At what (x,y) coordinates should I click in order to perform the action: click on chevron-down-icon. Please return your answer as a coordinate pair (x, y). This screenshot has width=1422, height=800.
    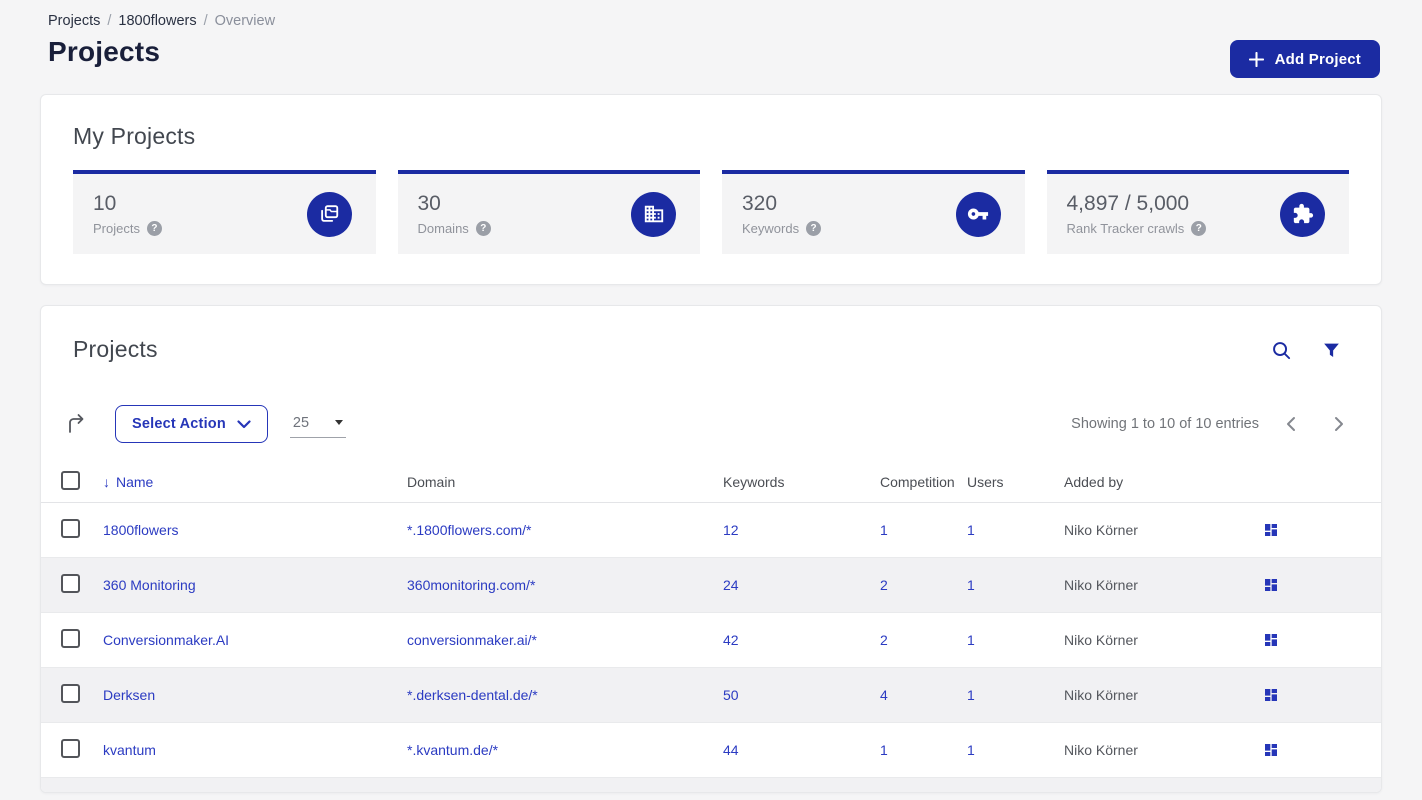
    Looking at the image, I should click on (244, 424).